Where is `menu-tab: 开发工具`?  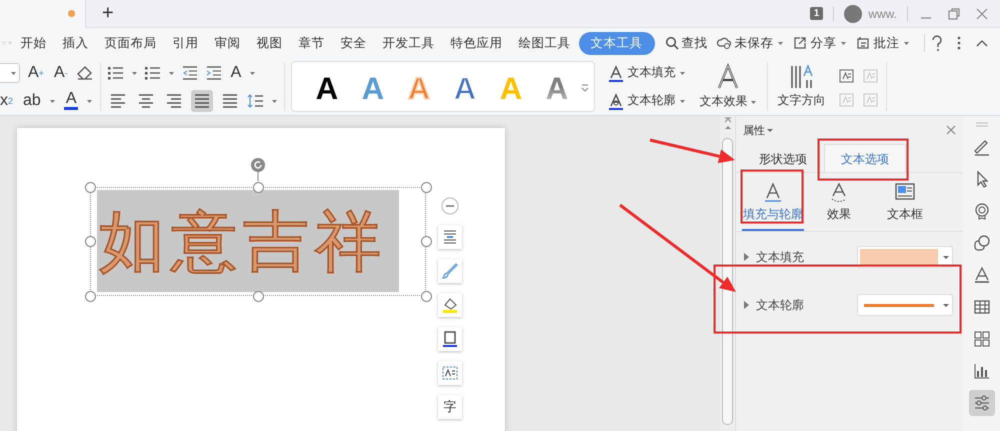
menu-tab: 开发工具 is located at coordinates (408, 43).